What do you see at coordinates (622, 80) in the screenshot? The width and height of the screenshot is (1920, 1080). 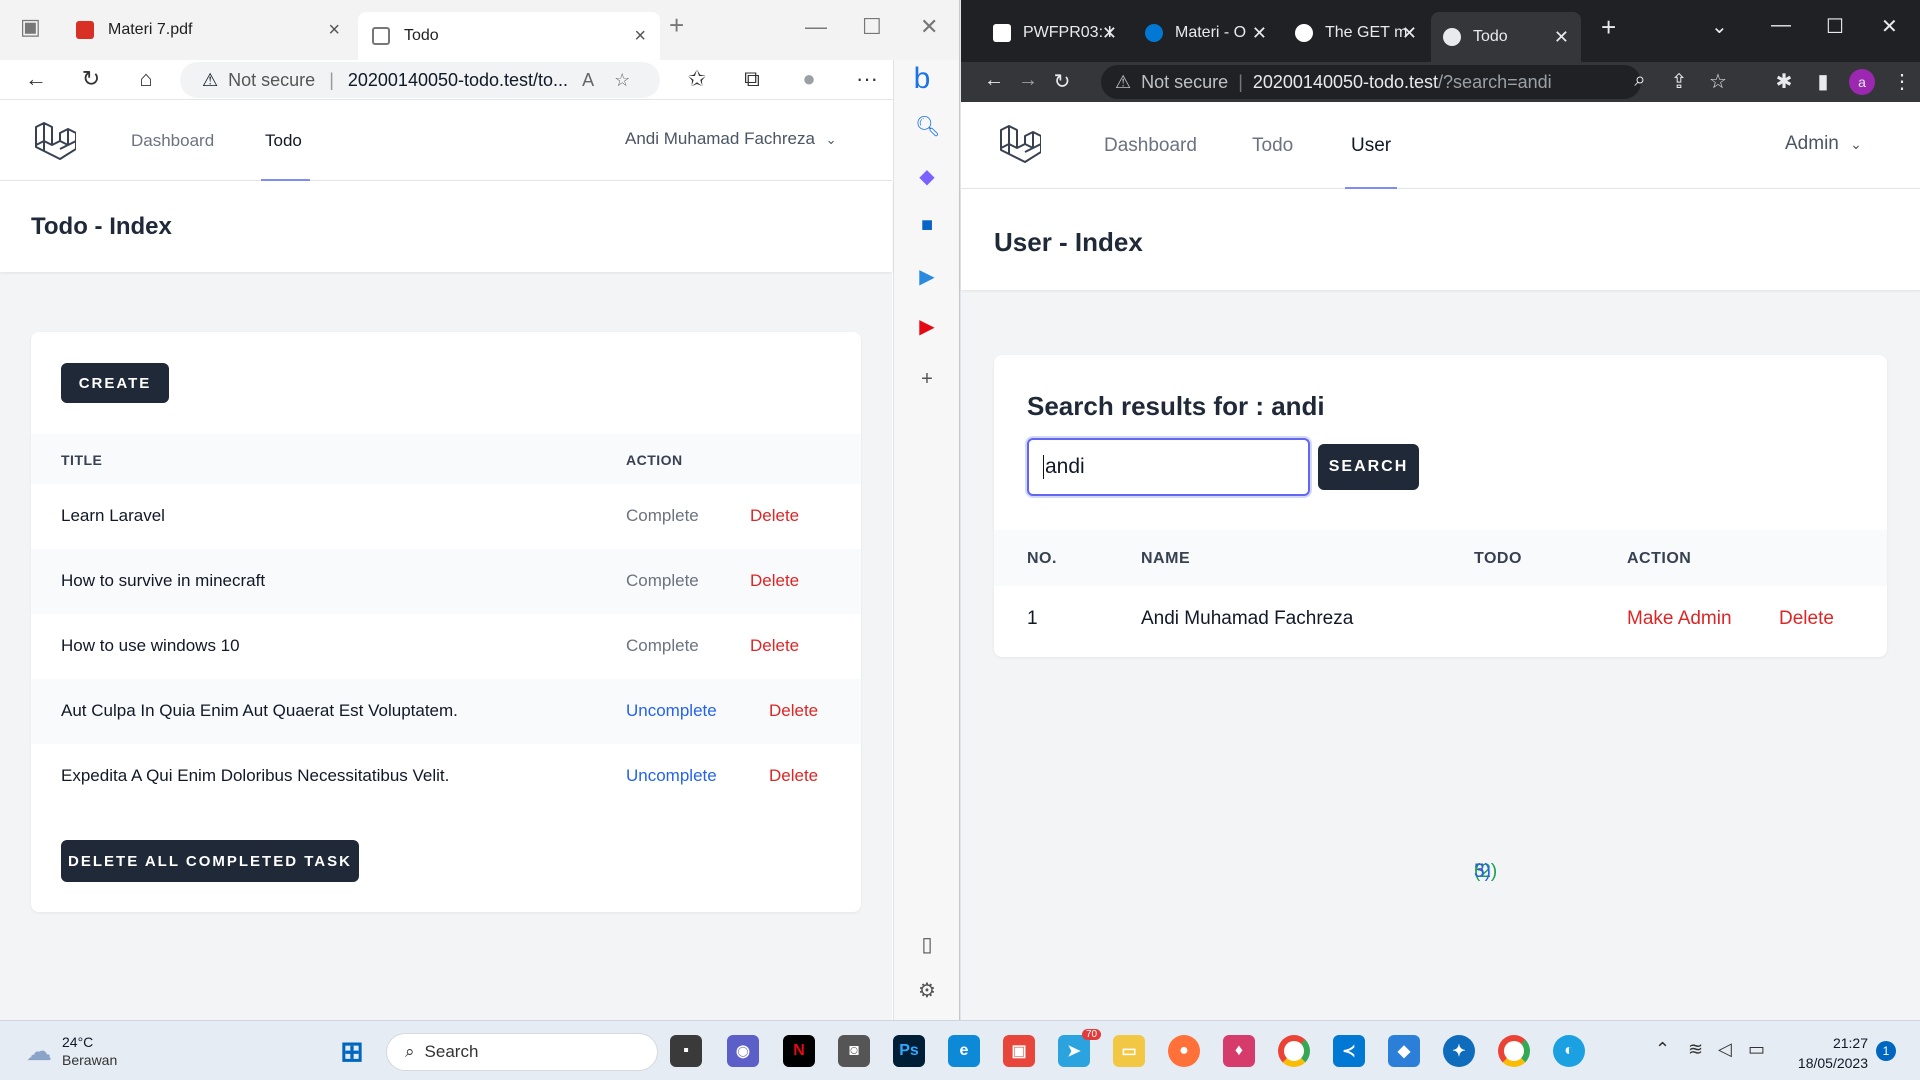 I see `add-favorite-icon: ☆` at bounding box center [622, 80].